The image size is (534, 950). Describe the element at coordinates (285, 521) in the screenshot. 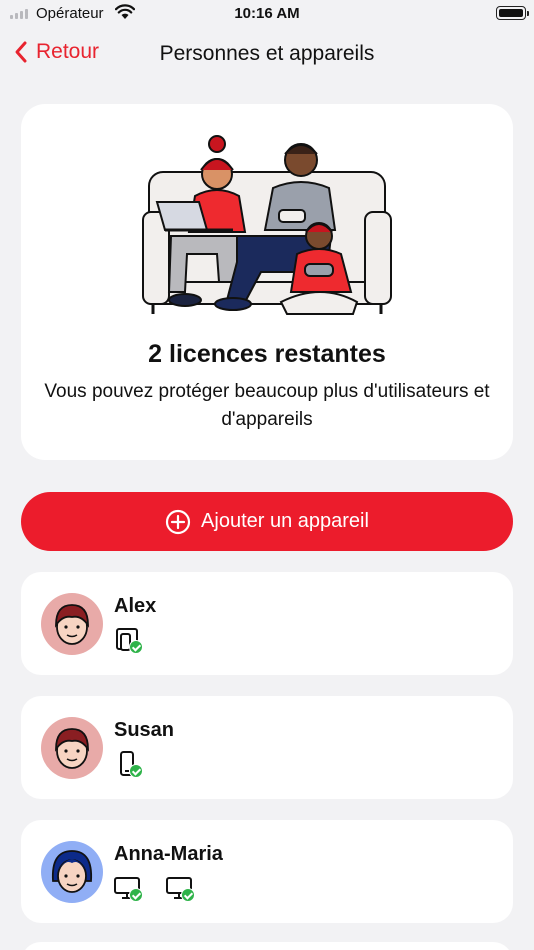

I see `add-device-label: Ajouter un appareil` at that location.